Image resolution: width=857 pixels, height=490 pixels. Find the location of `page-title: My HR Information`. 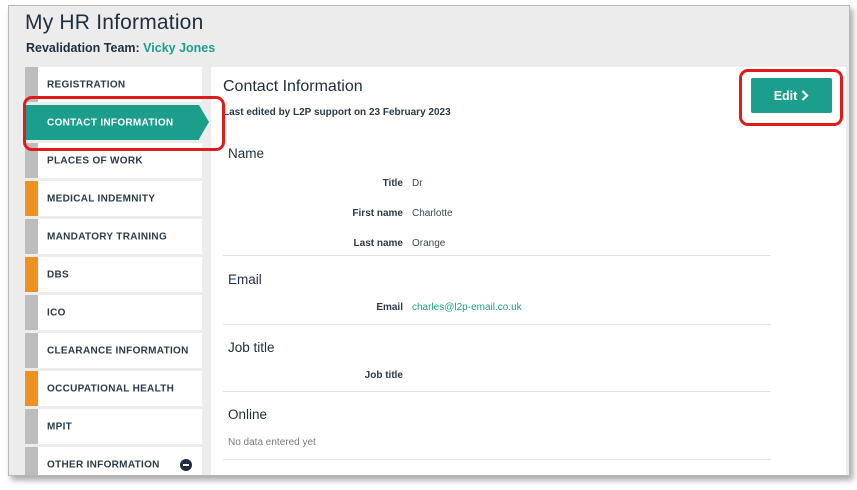

page-title: My HR Information is located at coordinates (114, 22).